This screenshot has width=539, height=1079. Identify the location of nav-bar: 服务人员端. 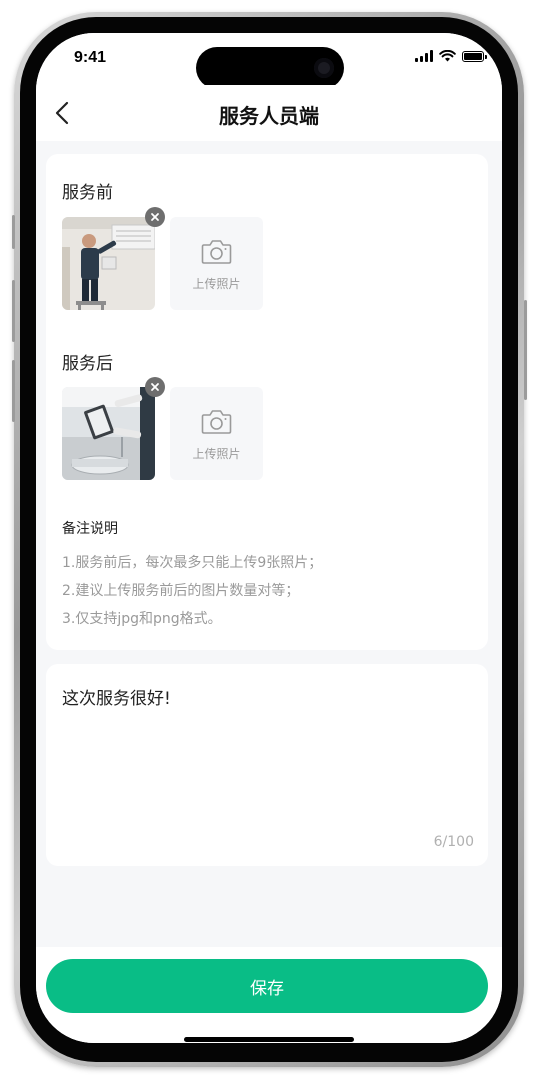
(269, 113).